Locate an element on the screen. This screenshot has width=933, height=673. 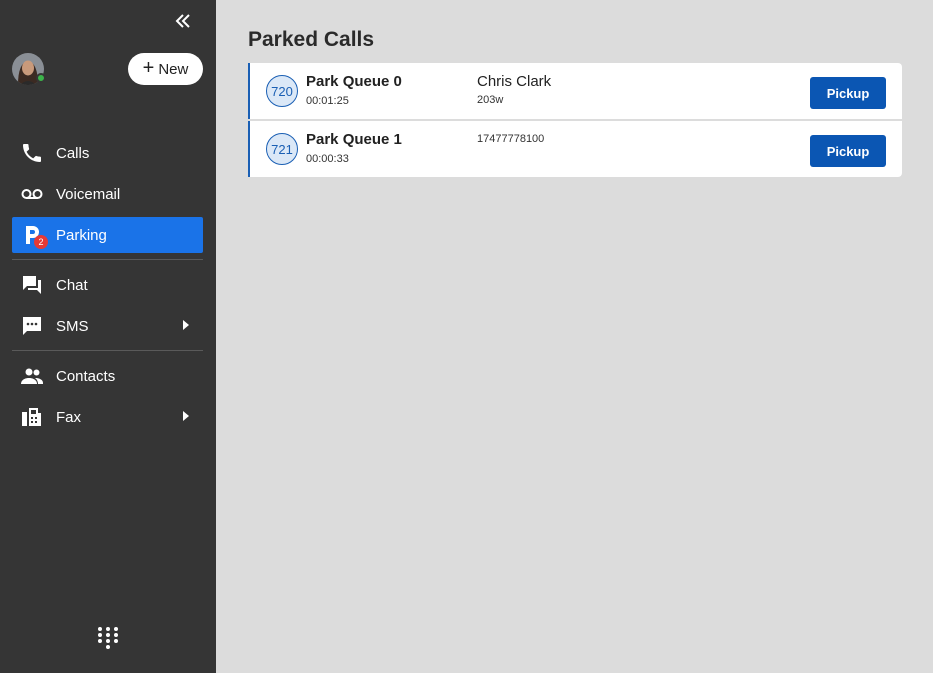
caller-name: Chris Clark is located at coordinates (514, 81).